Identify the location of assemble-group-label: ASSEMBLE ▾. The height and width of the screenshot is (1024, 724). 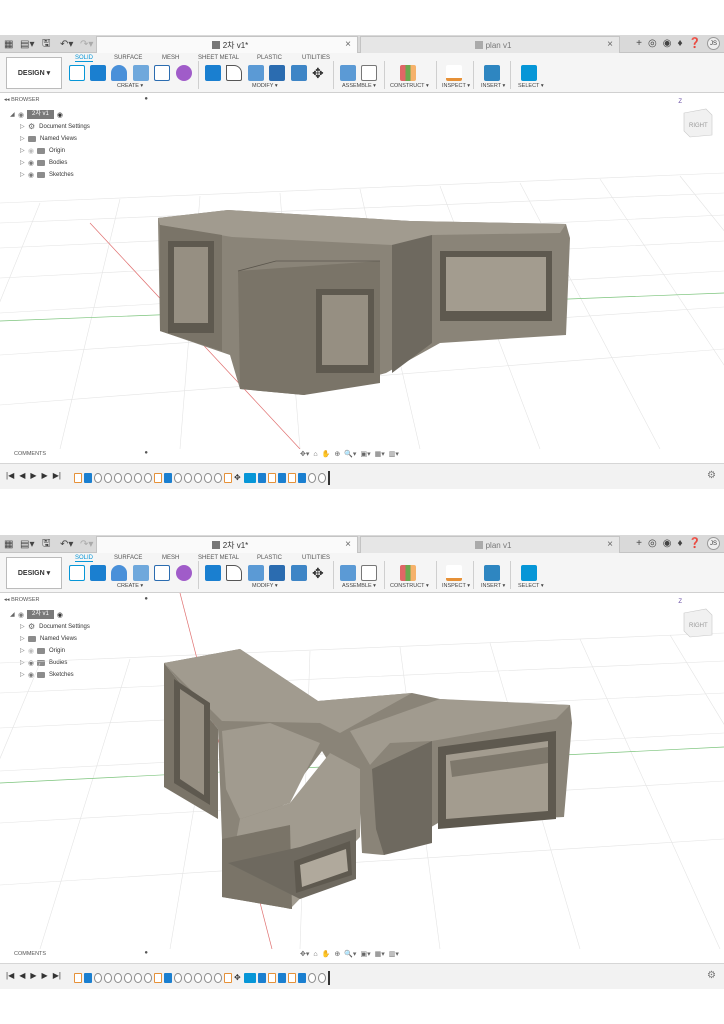
(359, 586).